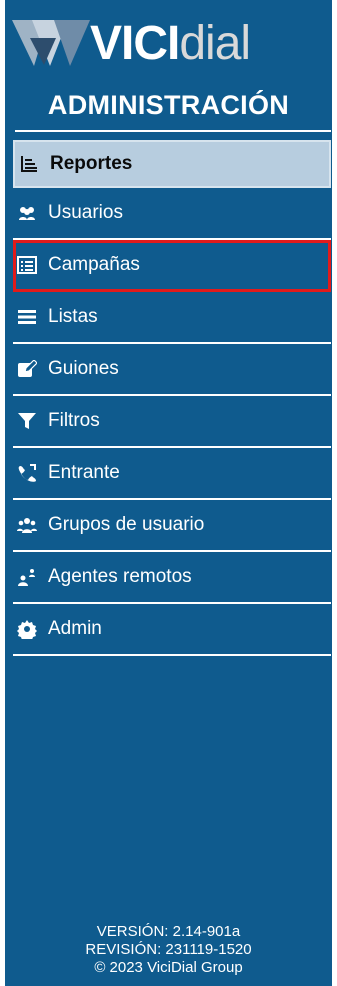 The image size is (337, 986). Describe the element at coordinates (168, 105) in the screenshot. I see `page-title: ADMINISTRACIÓN` at that location.